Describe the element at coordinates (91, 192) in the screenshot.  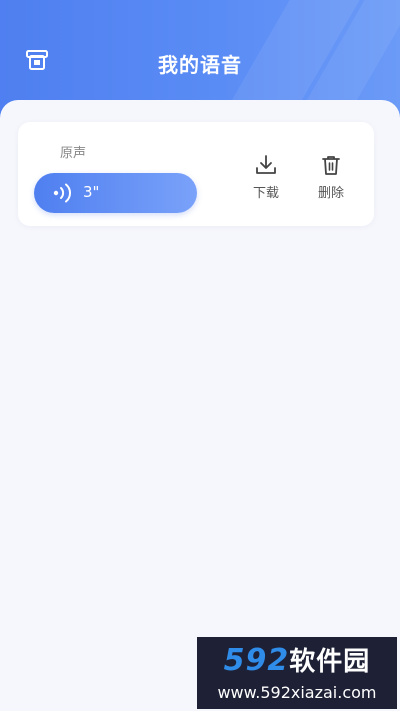
I see `voice-duration: 3"` at that location.